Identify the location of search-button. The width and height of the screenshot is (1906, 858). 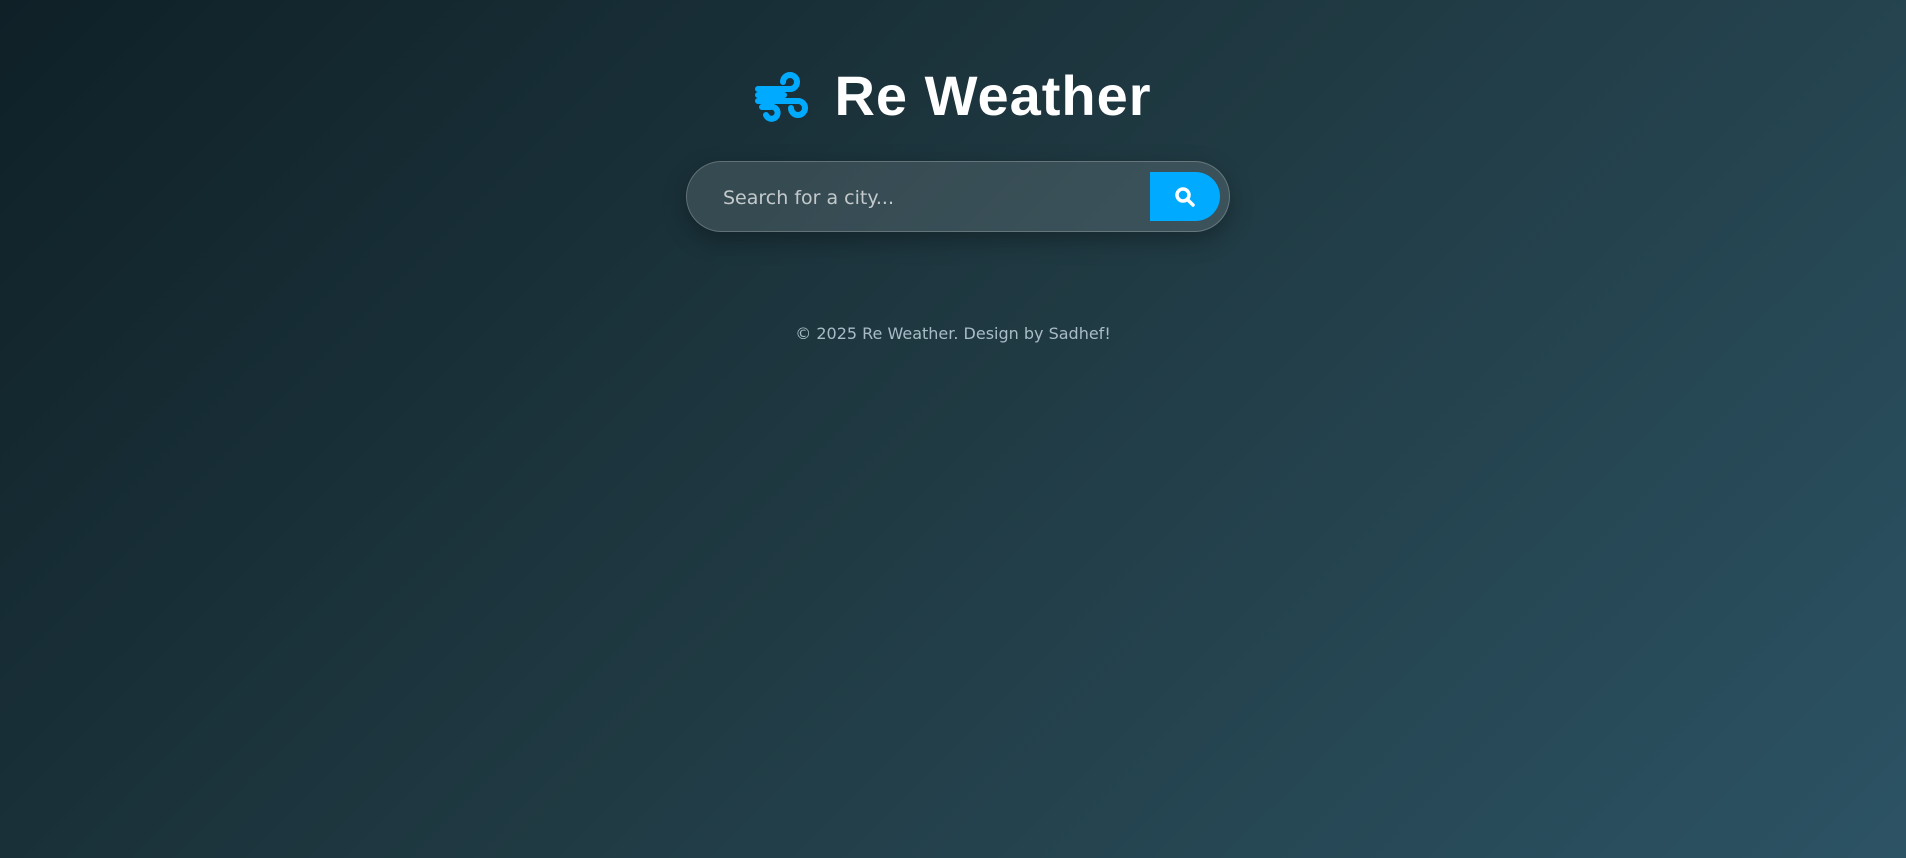
(1185, 196).